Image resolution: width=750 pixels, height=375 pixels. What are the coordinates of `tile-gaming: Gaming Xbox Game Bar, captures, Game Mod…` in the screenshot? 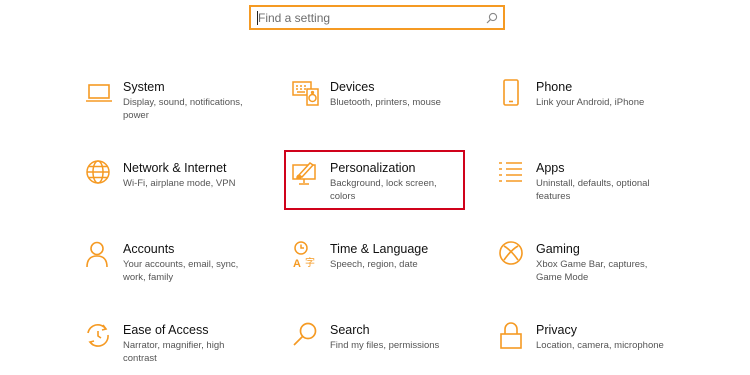 It's located at (598, 271).